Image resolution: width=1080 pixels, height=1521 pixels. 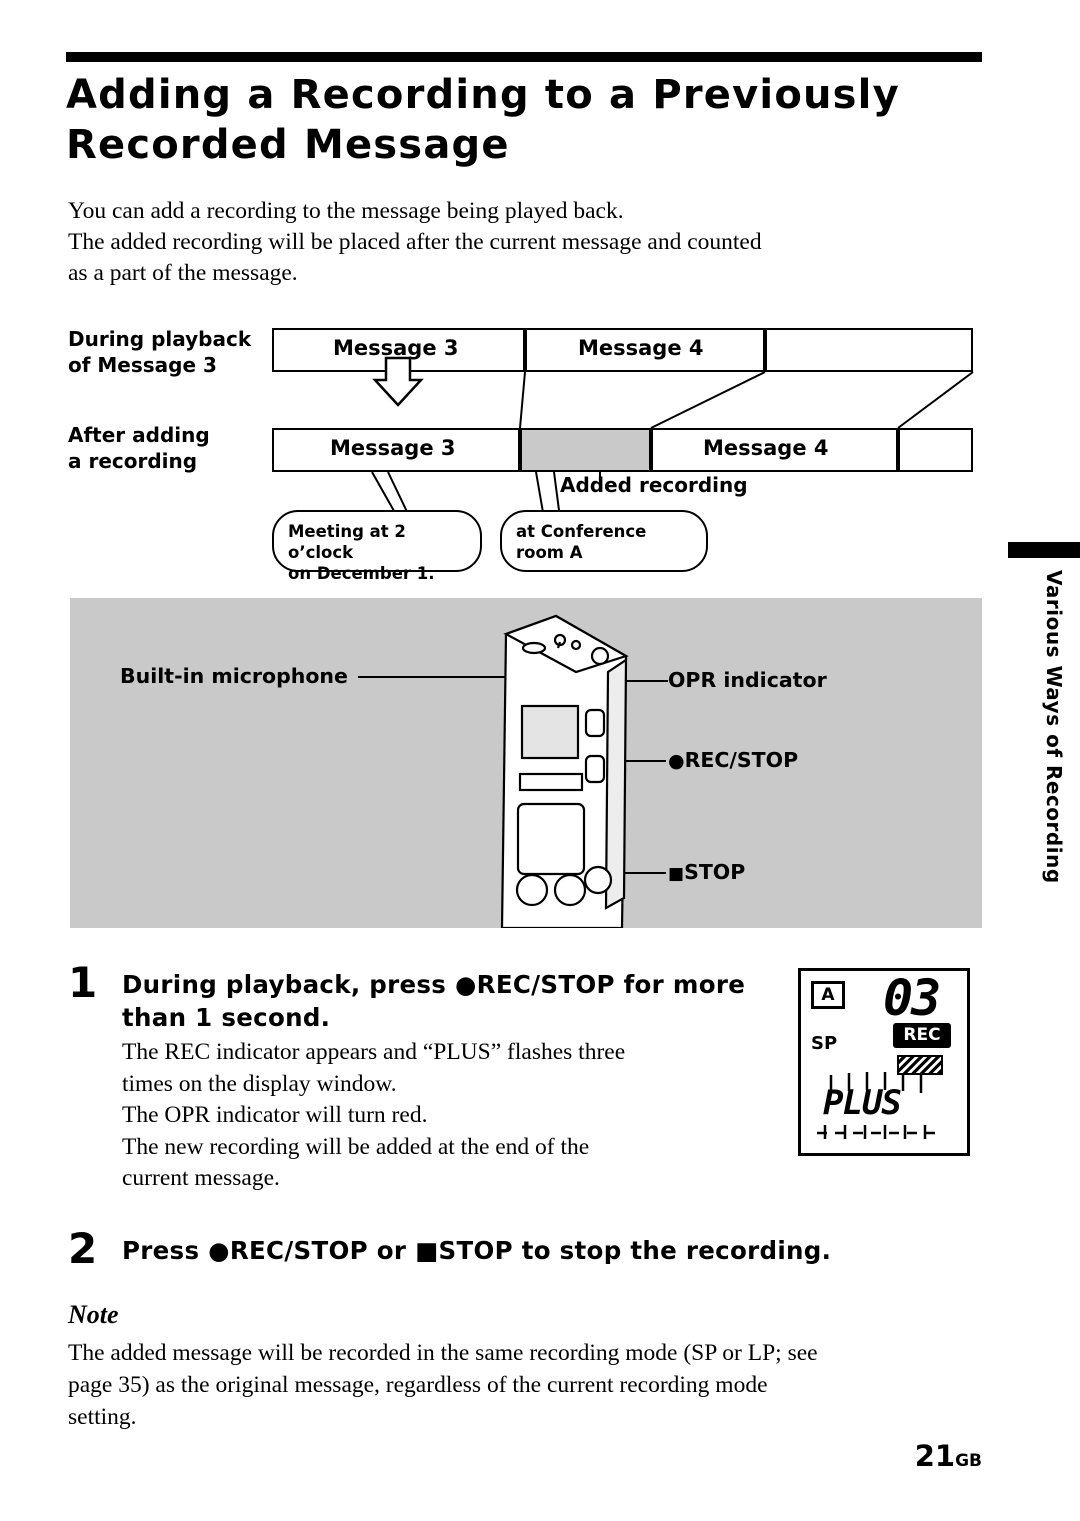 I want to click on callout-right: at Conference room A, so click(x=604, y=541).